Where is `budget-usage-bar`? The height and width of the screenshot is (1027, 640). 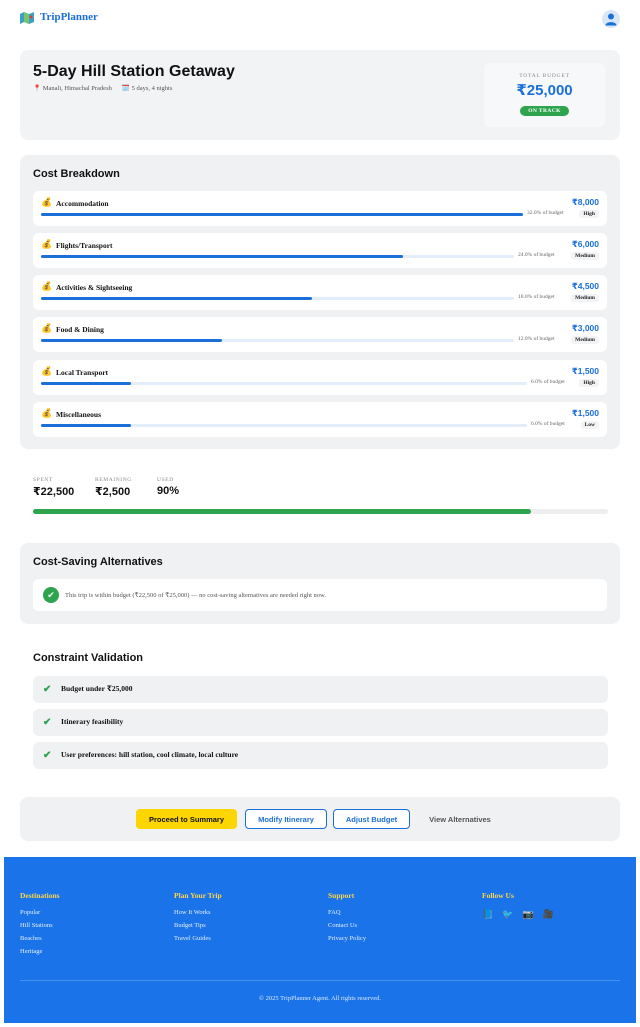 budget-usage-bar is located at coordinates (320, 511).